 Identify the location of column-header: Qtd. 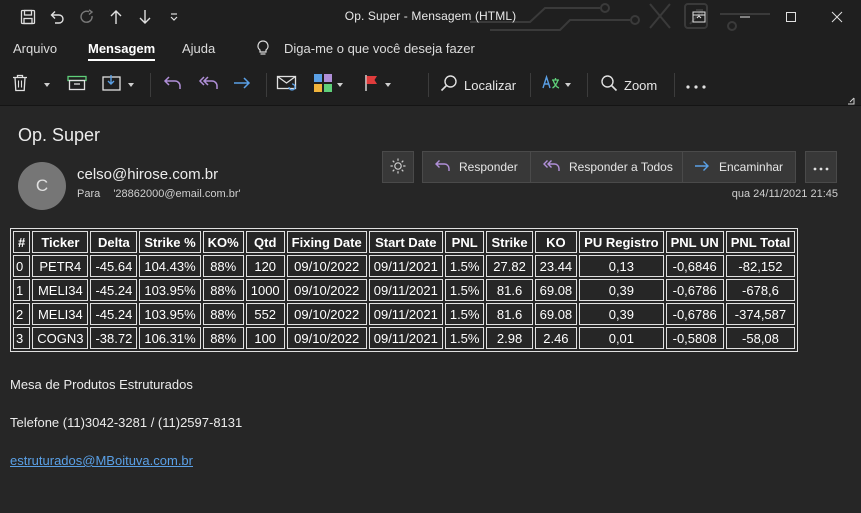
(265, 242).